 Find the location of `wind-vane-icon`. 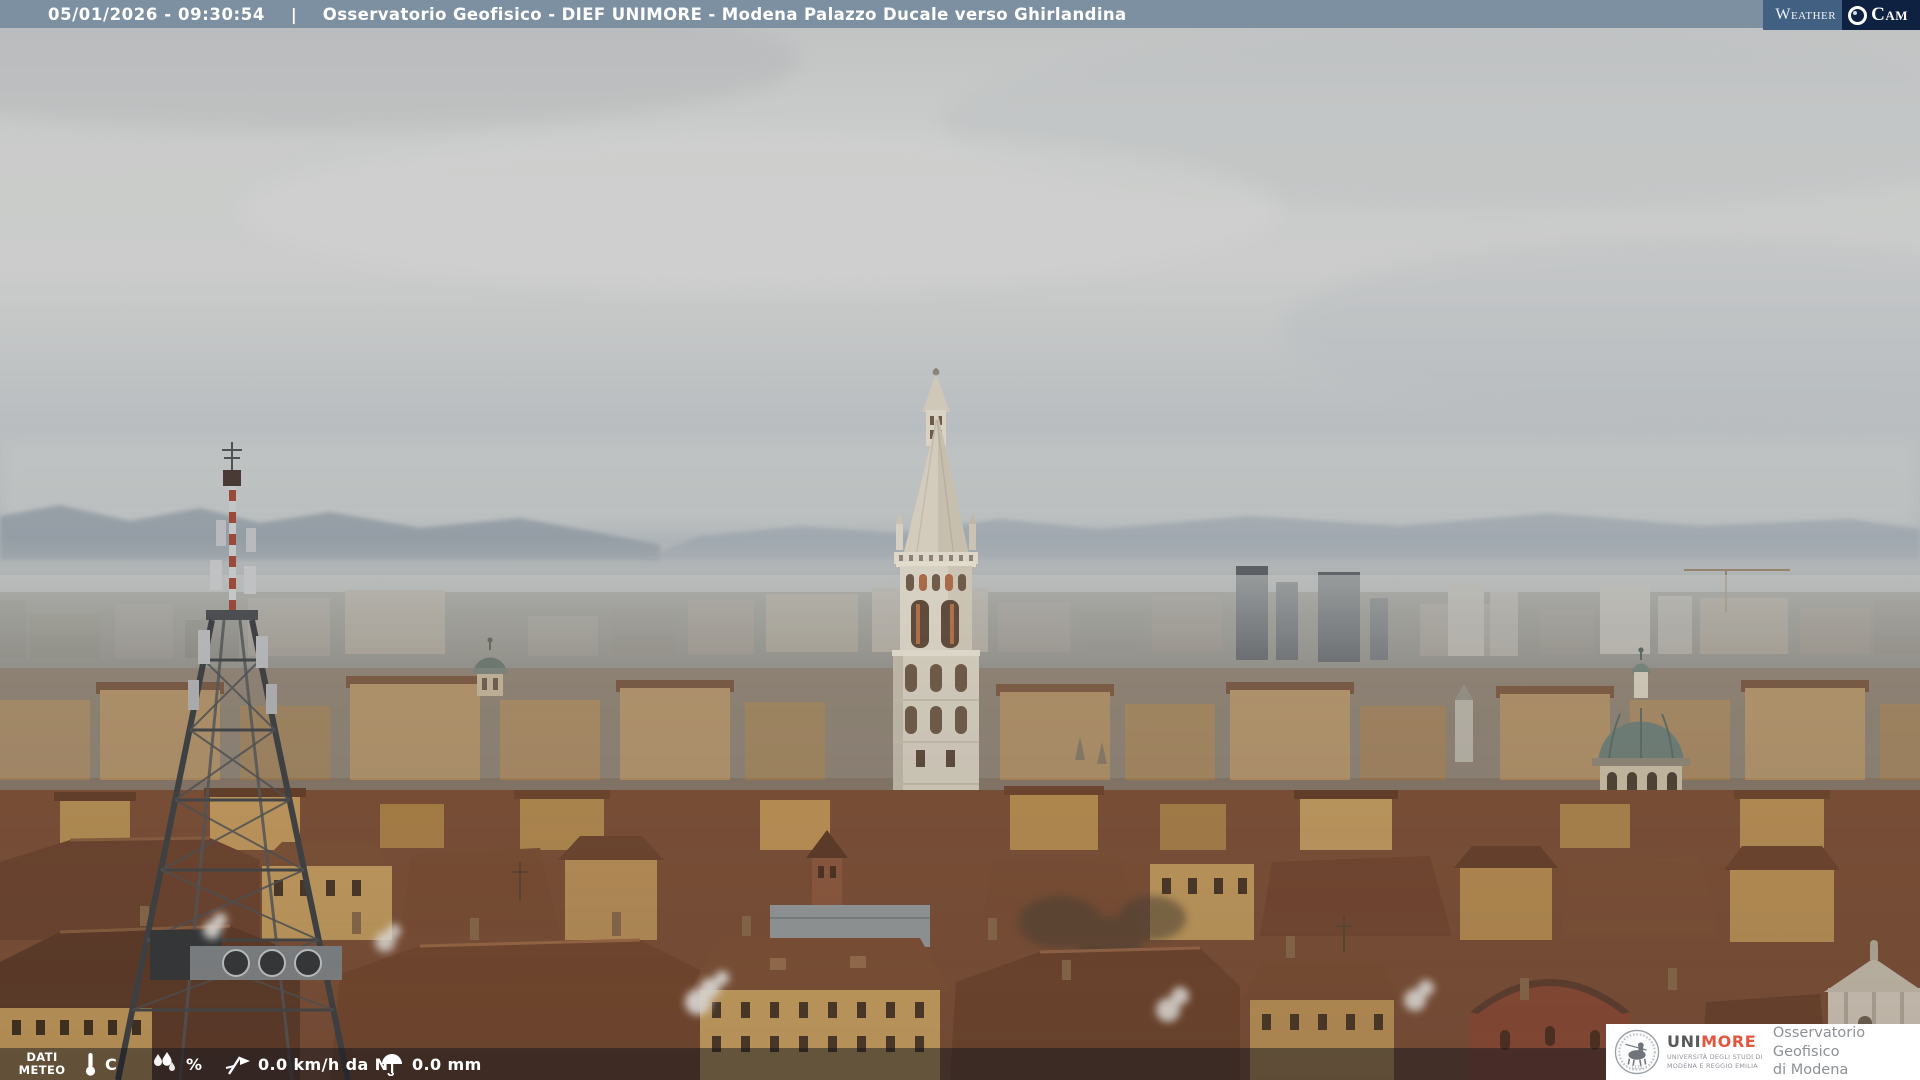

wind-vane-icon is located at coordinates (237, 1064).